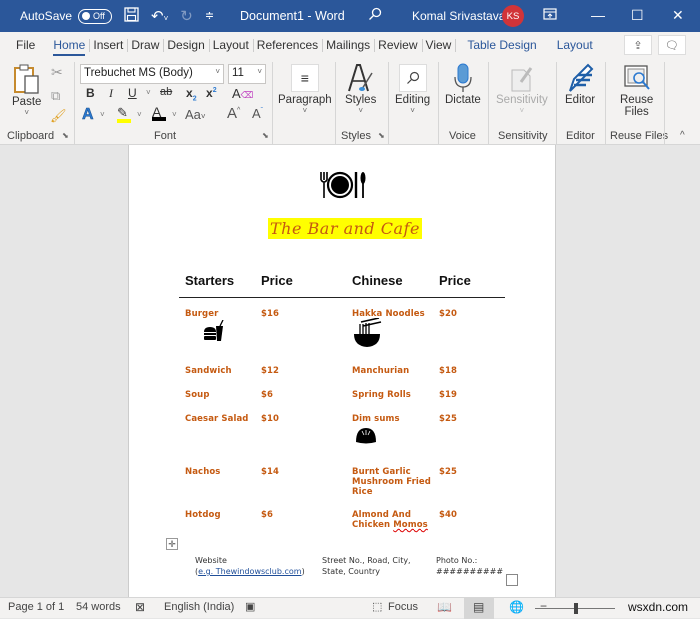 This screenshot has height=619, width=700. Describe the element at coordinates (458, 16) in the screenshot. I see `user-name: Komal Srivastava` at that location.